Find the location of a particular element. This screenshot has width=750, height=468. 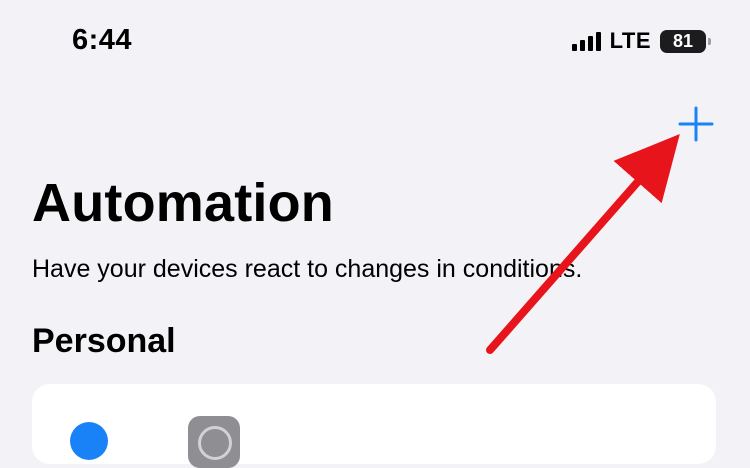

page-title: Automation is located at coordinates (183, 203).